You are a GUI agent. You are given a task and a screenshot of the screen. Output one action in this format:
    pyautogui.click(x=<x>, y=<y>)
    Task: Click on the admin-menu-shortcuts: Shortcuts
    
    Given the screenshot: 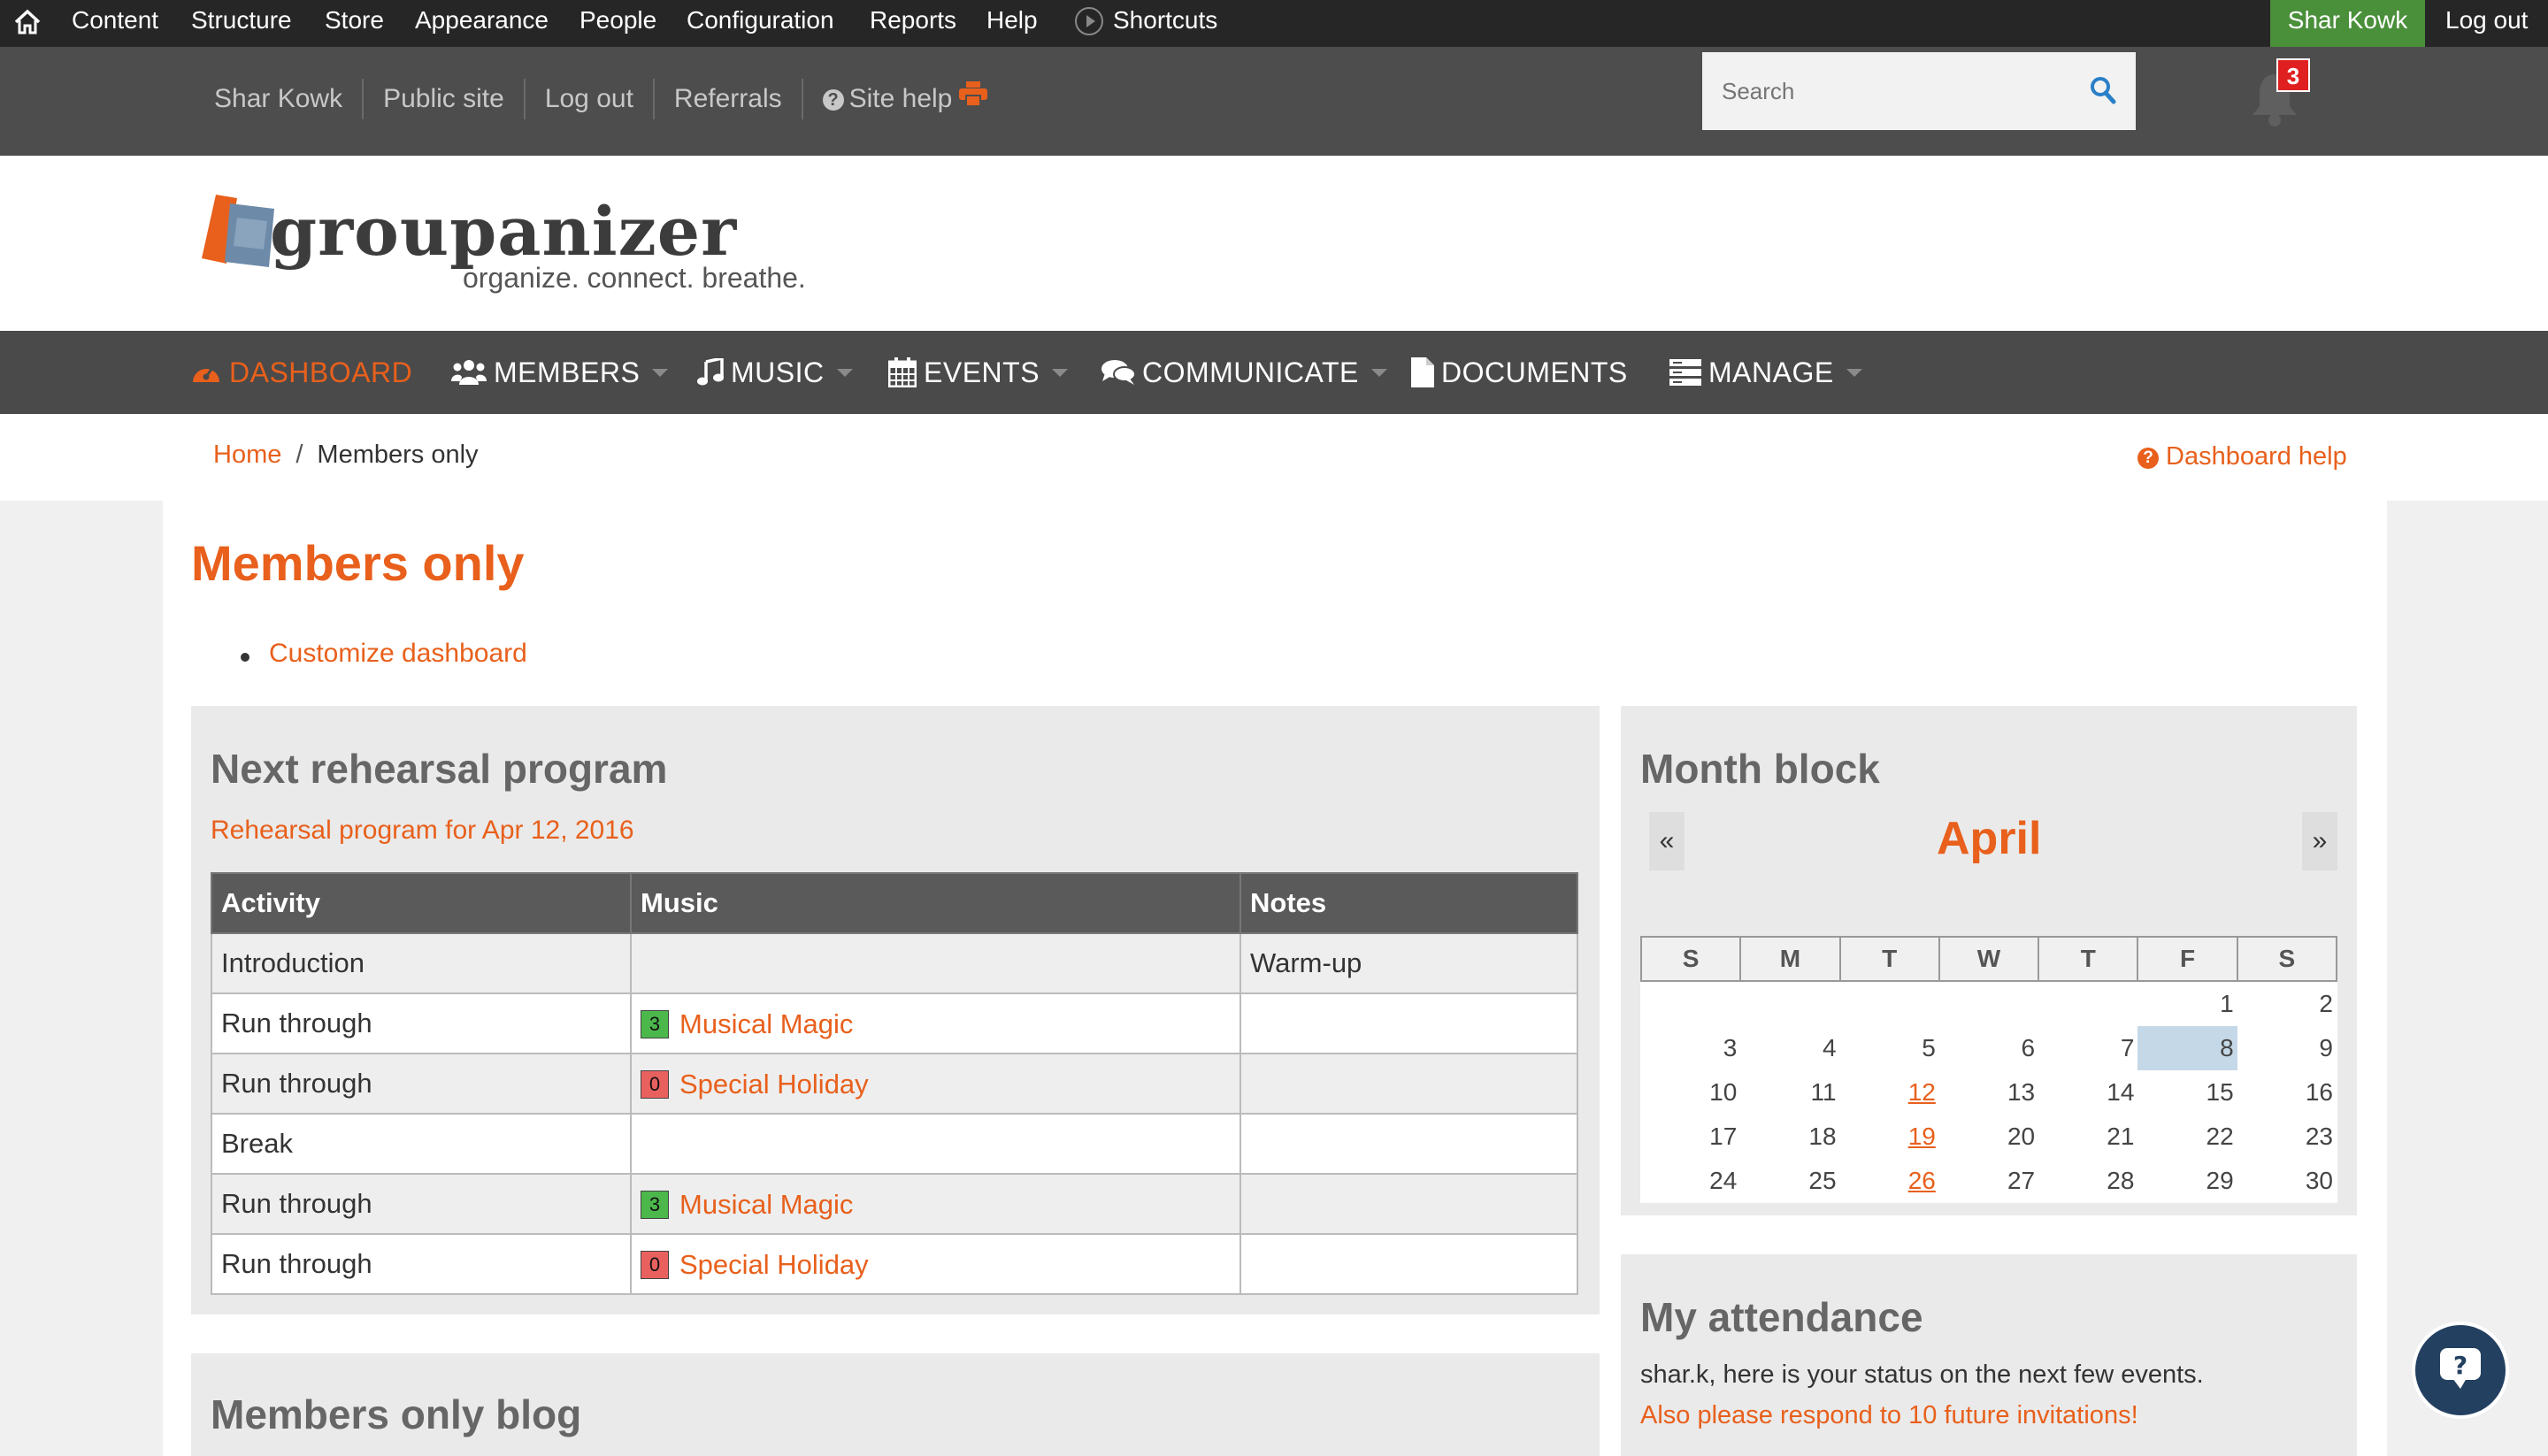 What is the action you would take?
    pyautogui.click(x=1165, y=20)
    